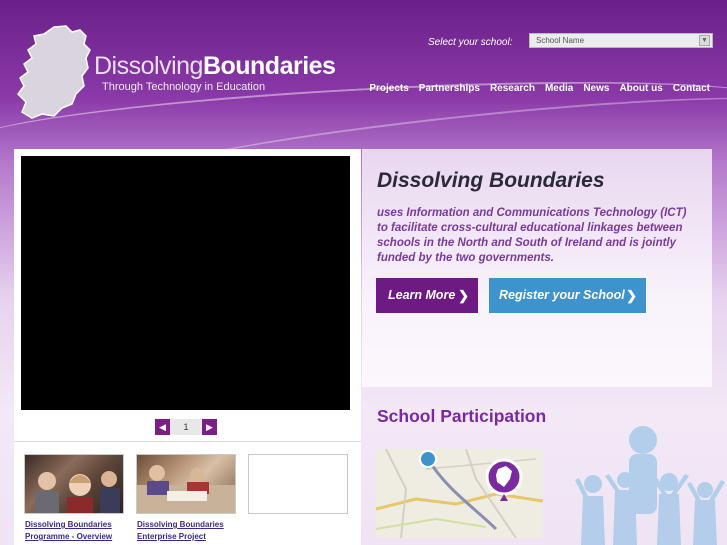 The height and width of the screenshot is (545, 727). Describe the element at coordinates (491, 180) in the screenshot. I see `intro-title: Dissolving Boundaries` at that location.